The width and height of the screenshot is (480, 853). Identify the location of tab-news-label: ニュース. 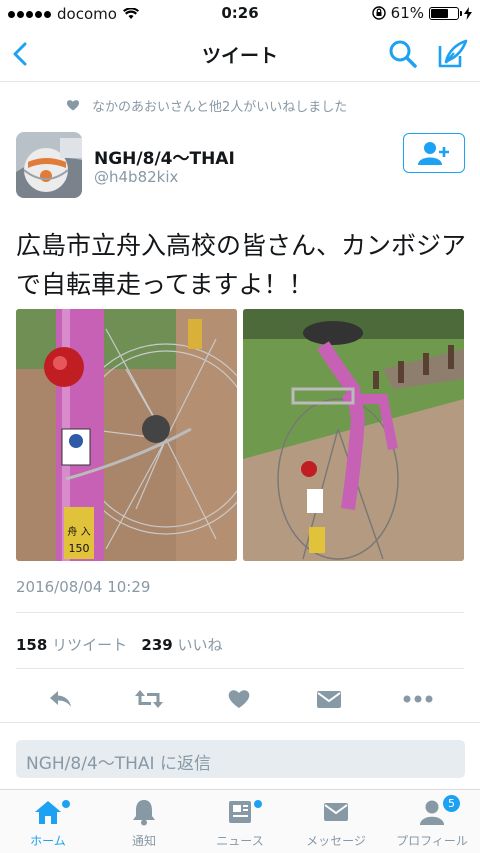
(240, 841).